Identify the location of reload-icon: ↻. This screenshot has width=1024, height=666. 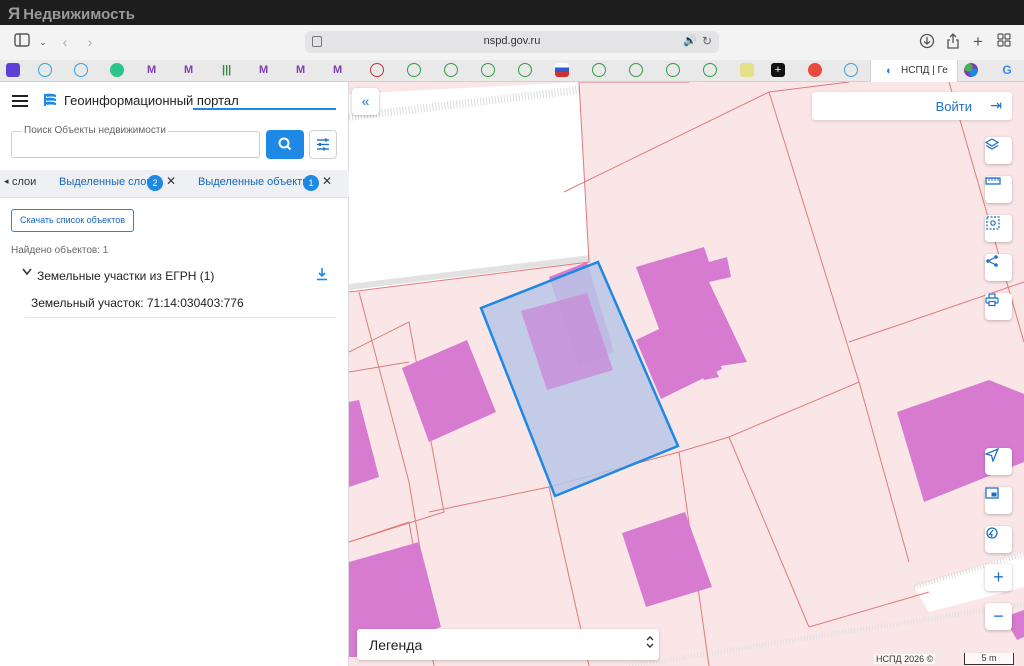
(707, 41).